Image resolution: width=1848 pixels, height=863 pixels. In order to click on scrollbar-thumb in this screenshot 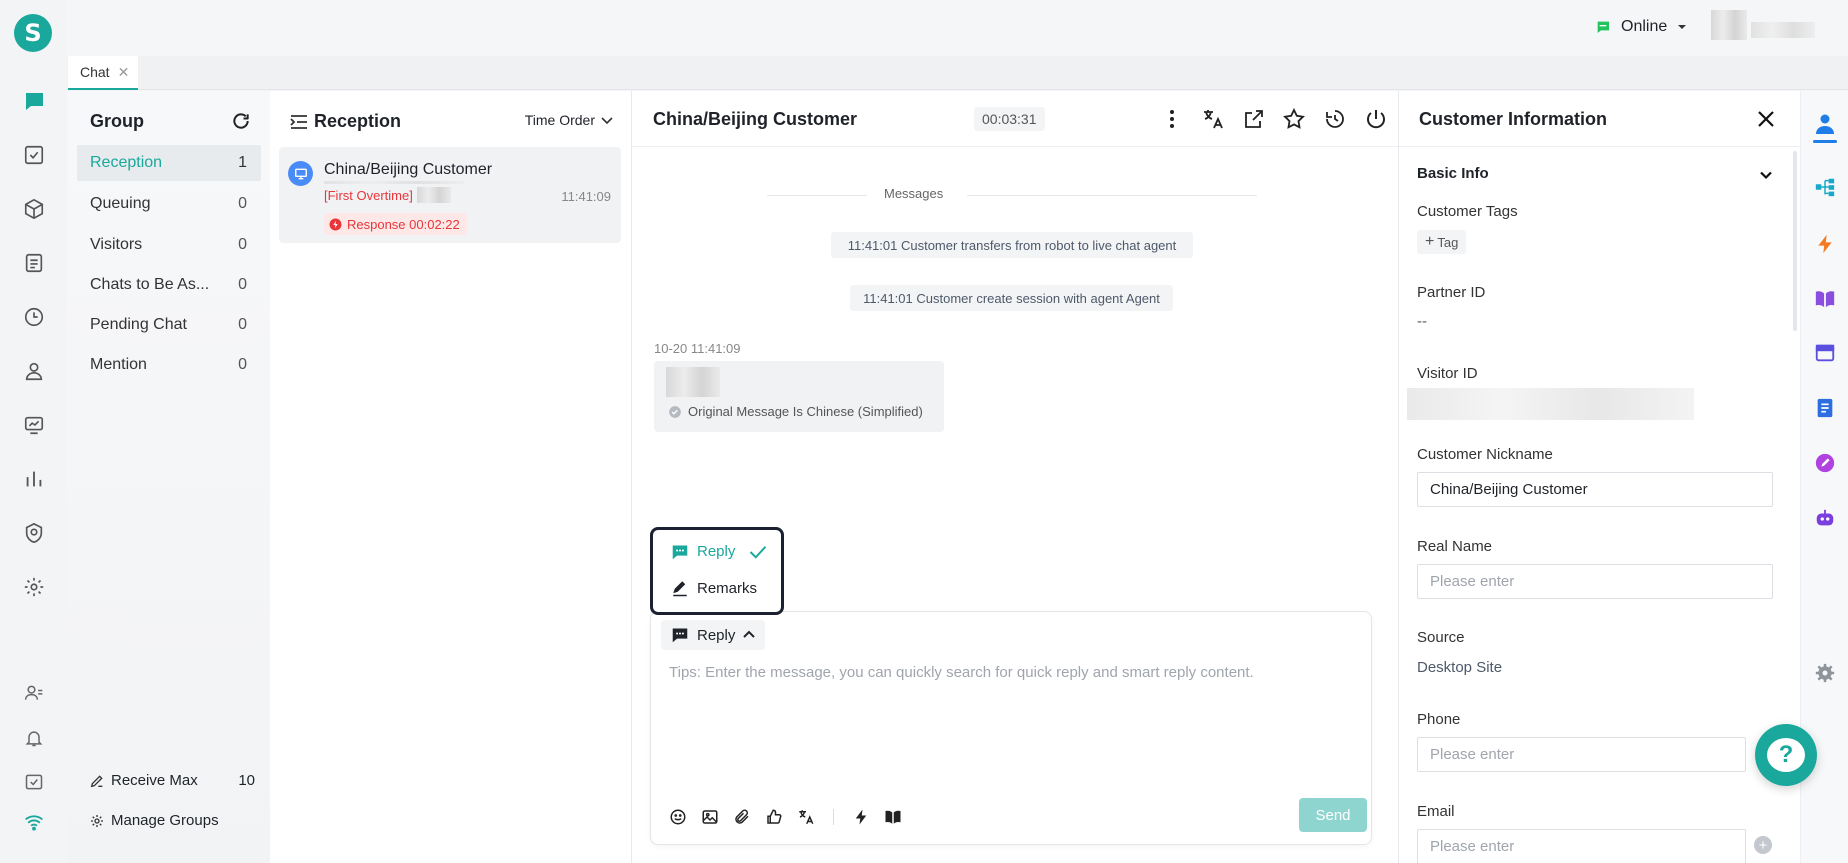, I will do `click(1795, 241)`.